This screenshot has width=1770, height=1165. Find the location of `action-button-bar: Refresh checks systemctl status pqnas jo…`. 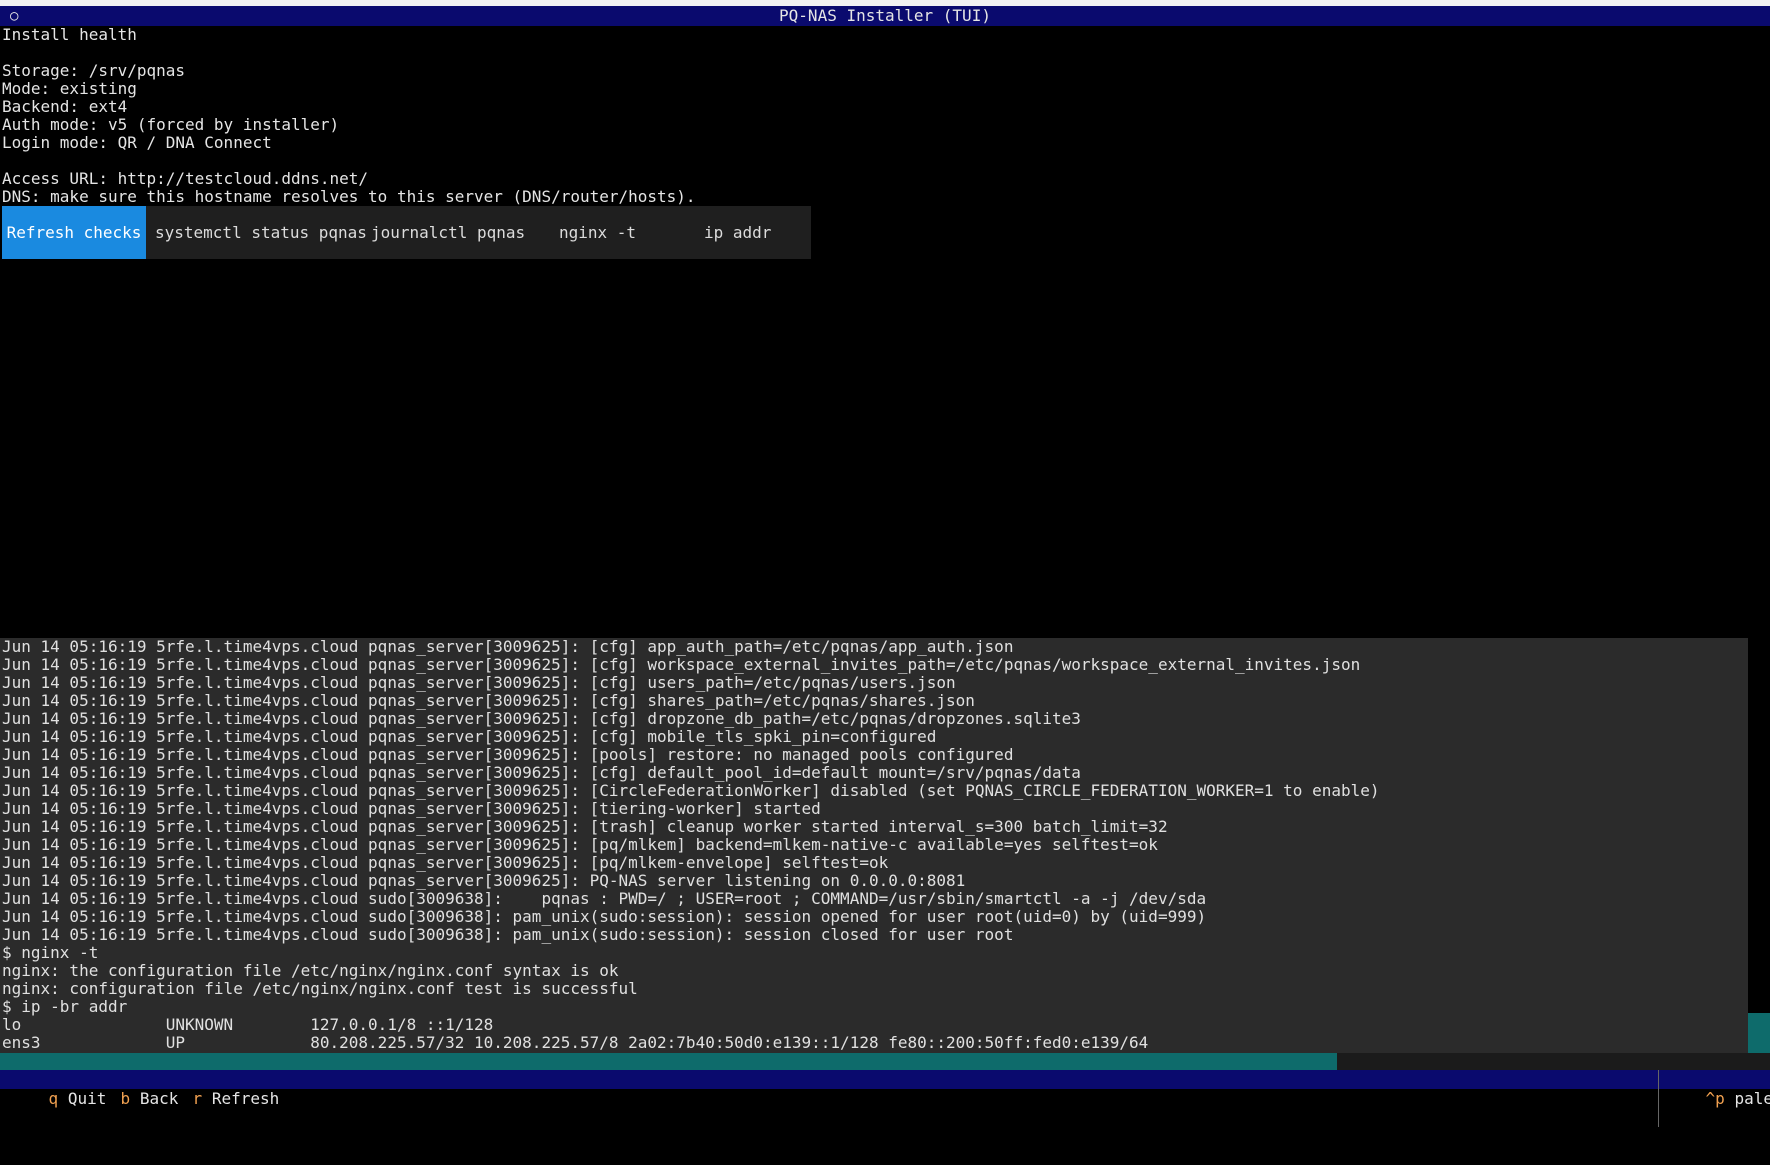

action-button-bar: Refresh checks systemctl status pqnas jo… is located at coordinates (406, 232).